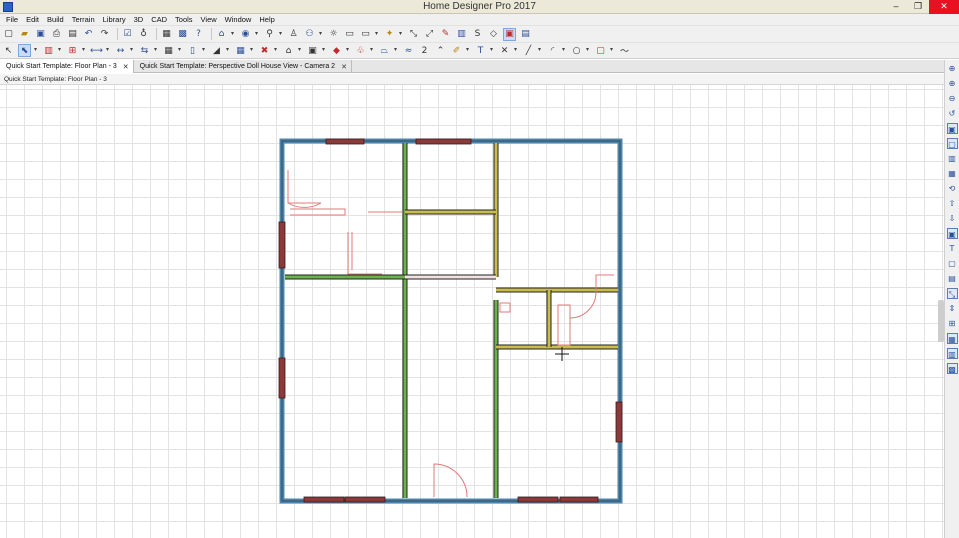  I want to click on fill-icon: ≈, so click(408, 50).